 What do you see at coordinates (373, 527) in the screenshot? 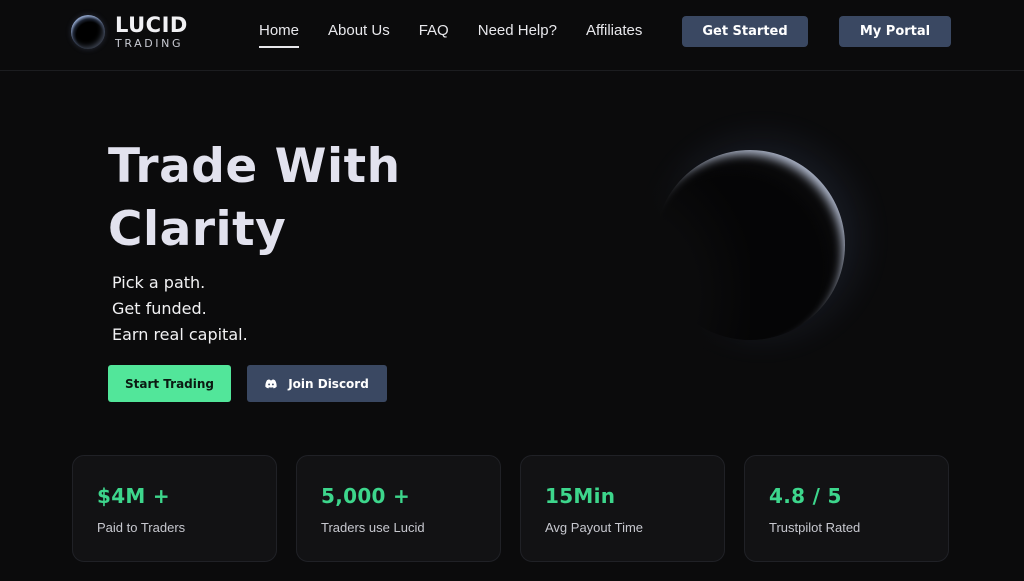
I see `stat-label: Traders use Lucid` at bounding box center [373, 527].